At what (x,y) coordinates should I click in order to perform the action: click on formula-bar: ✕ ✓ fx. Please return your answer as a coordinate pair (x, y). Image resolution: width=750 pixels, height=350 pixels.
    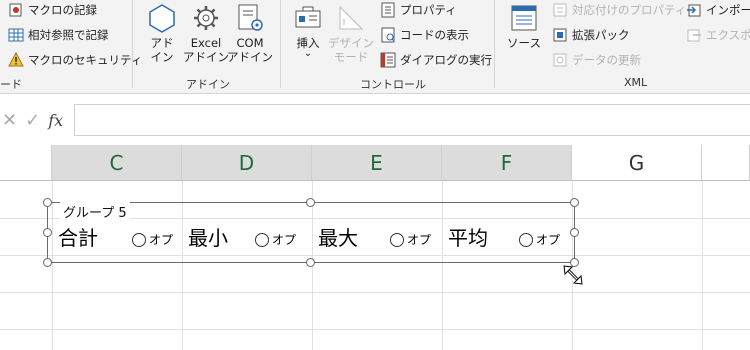
    Looking at the image, I should click on (375, 120).